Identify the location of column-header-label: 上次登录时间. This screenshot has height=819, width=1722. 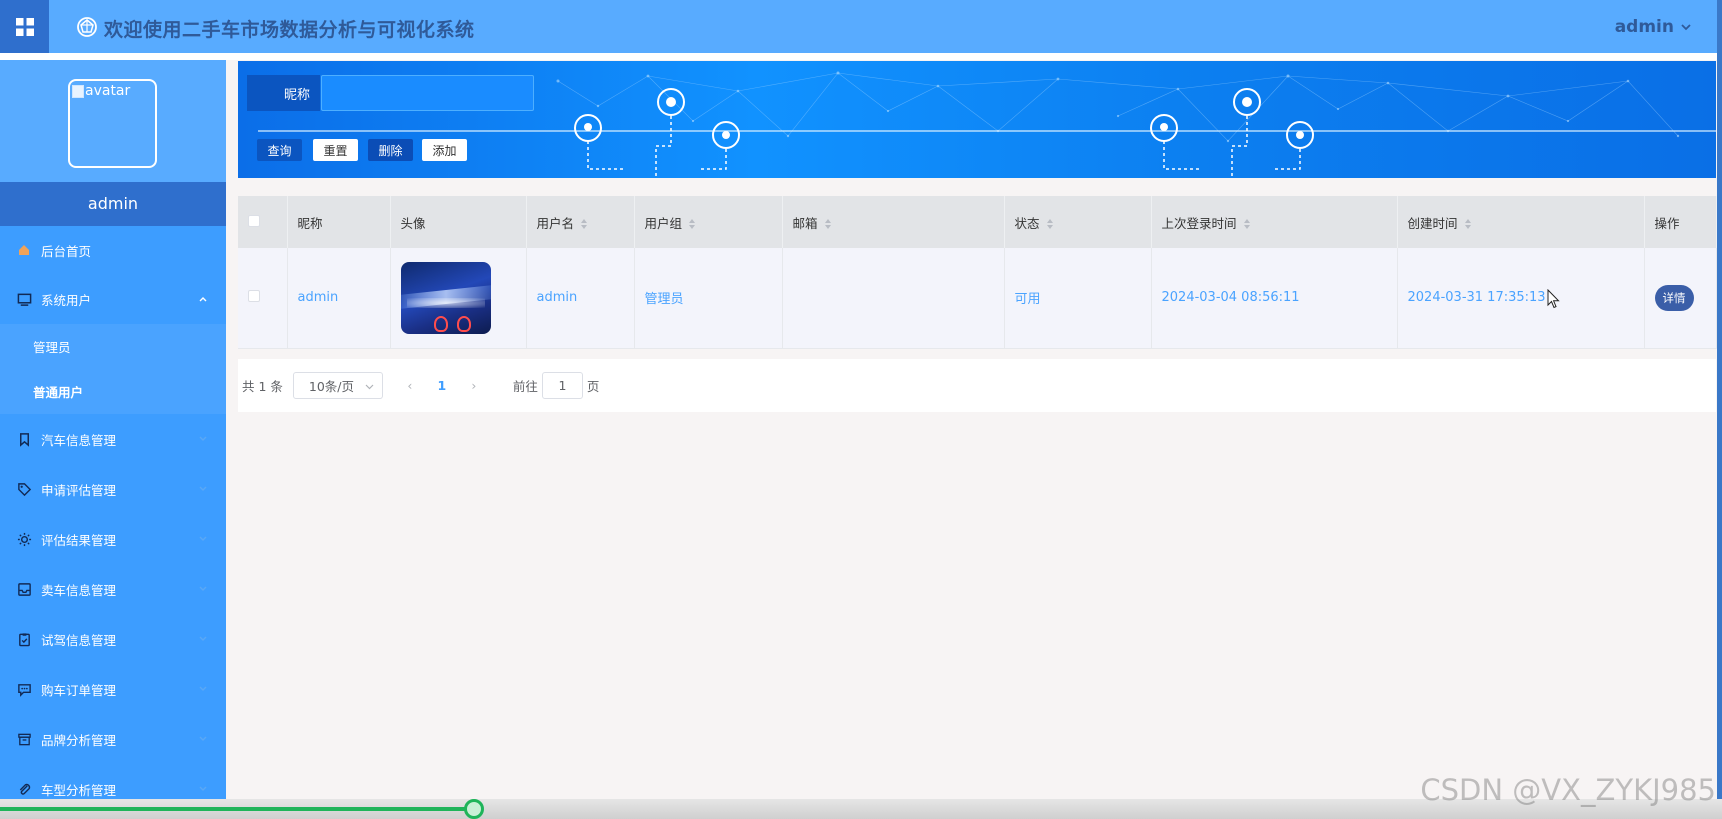
(1199, 223).